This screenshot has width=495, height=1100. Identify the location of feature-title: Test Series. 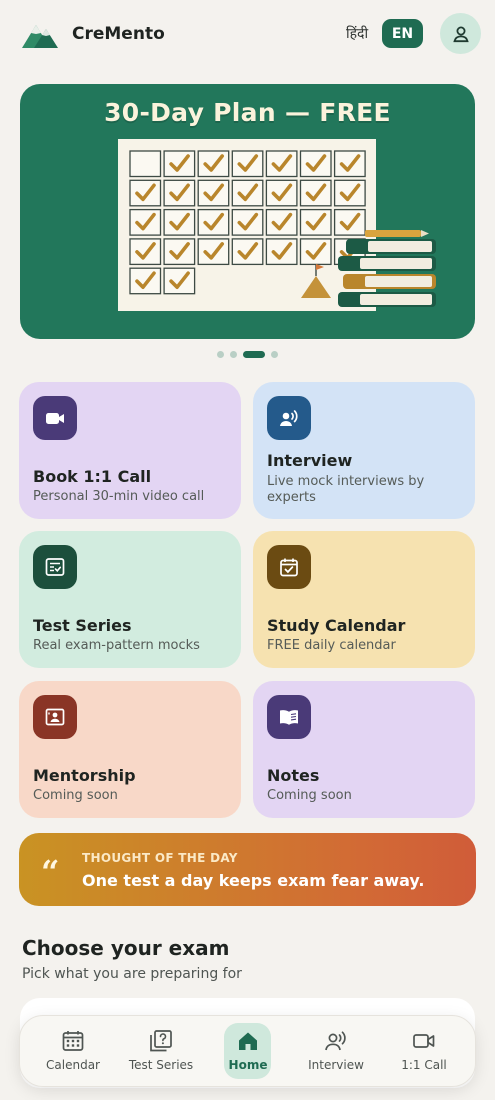
(82, 625).